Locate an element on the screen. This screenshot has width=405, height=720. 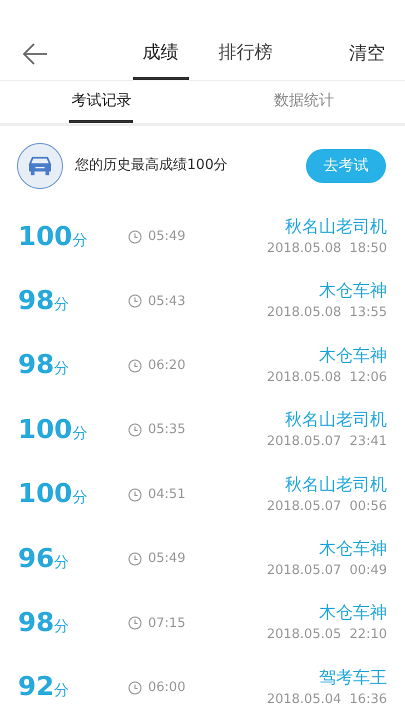
back-icon is located at coordinates (35, 54).